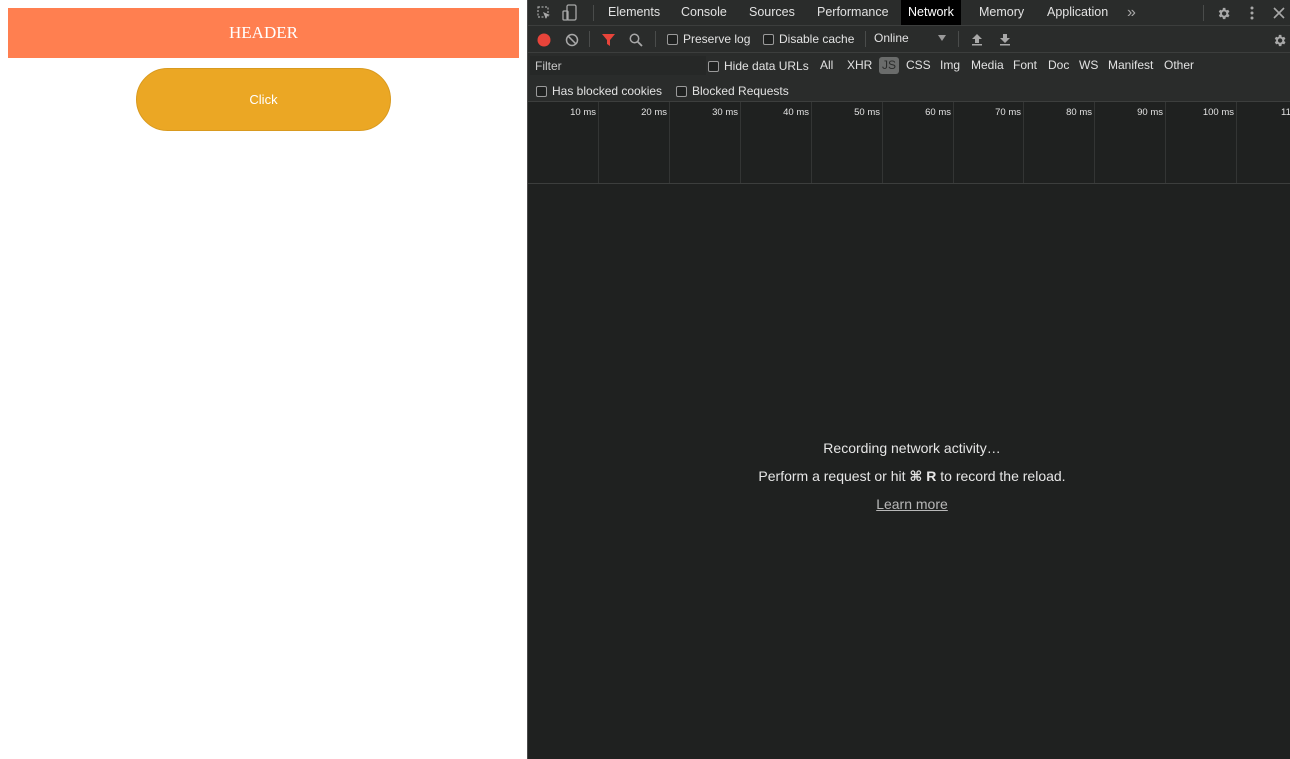  What do you see at coordinates (891, 38) in the screenshot?
I see `throttling-value: Online` at bounding box center [891, 38].